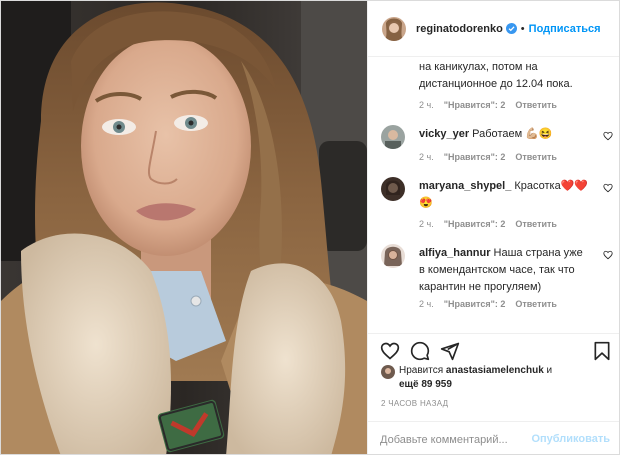 The image size is (620, 455). I want to click on likes-line: Нравится anastasiamelenchuk и, so click(475, 370).